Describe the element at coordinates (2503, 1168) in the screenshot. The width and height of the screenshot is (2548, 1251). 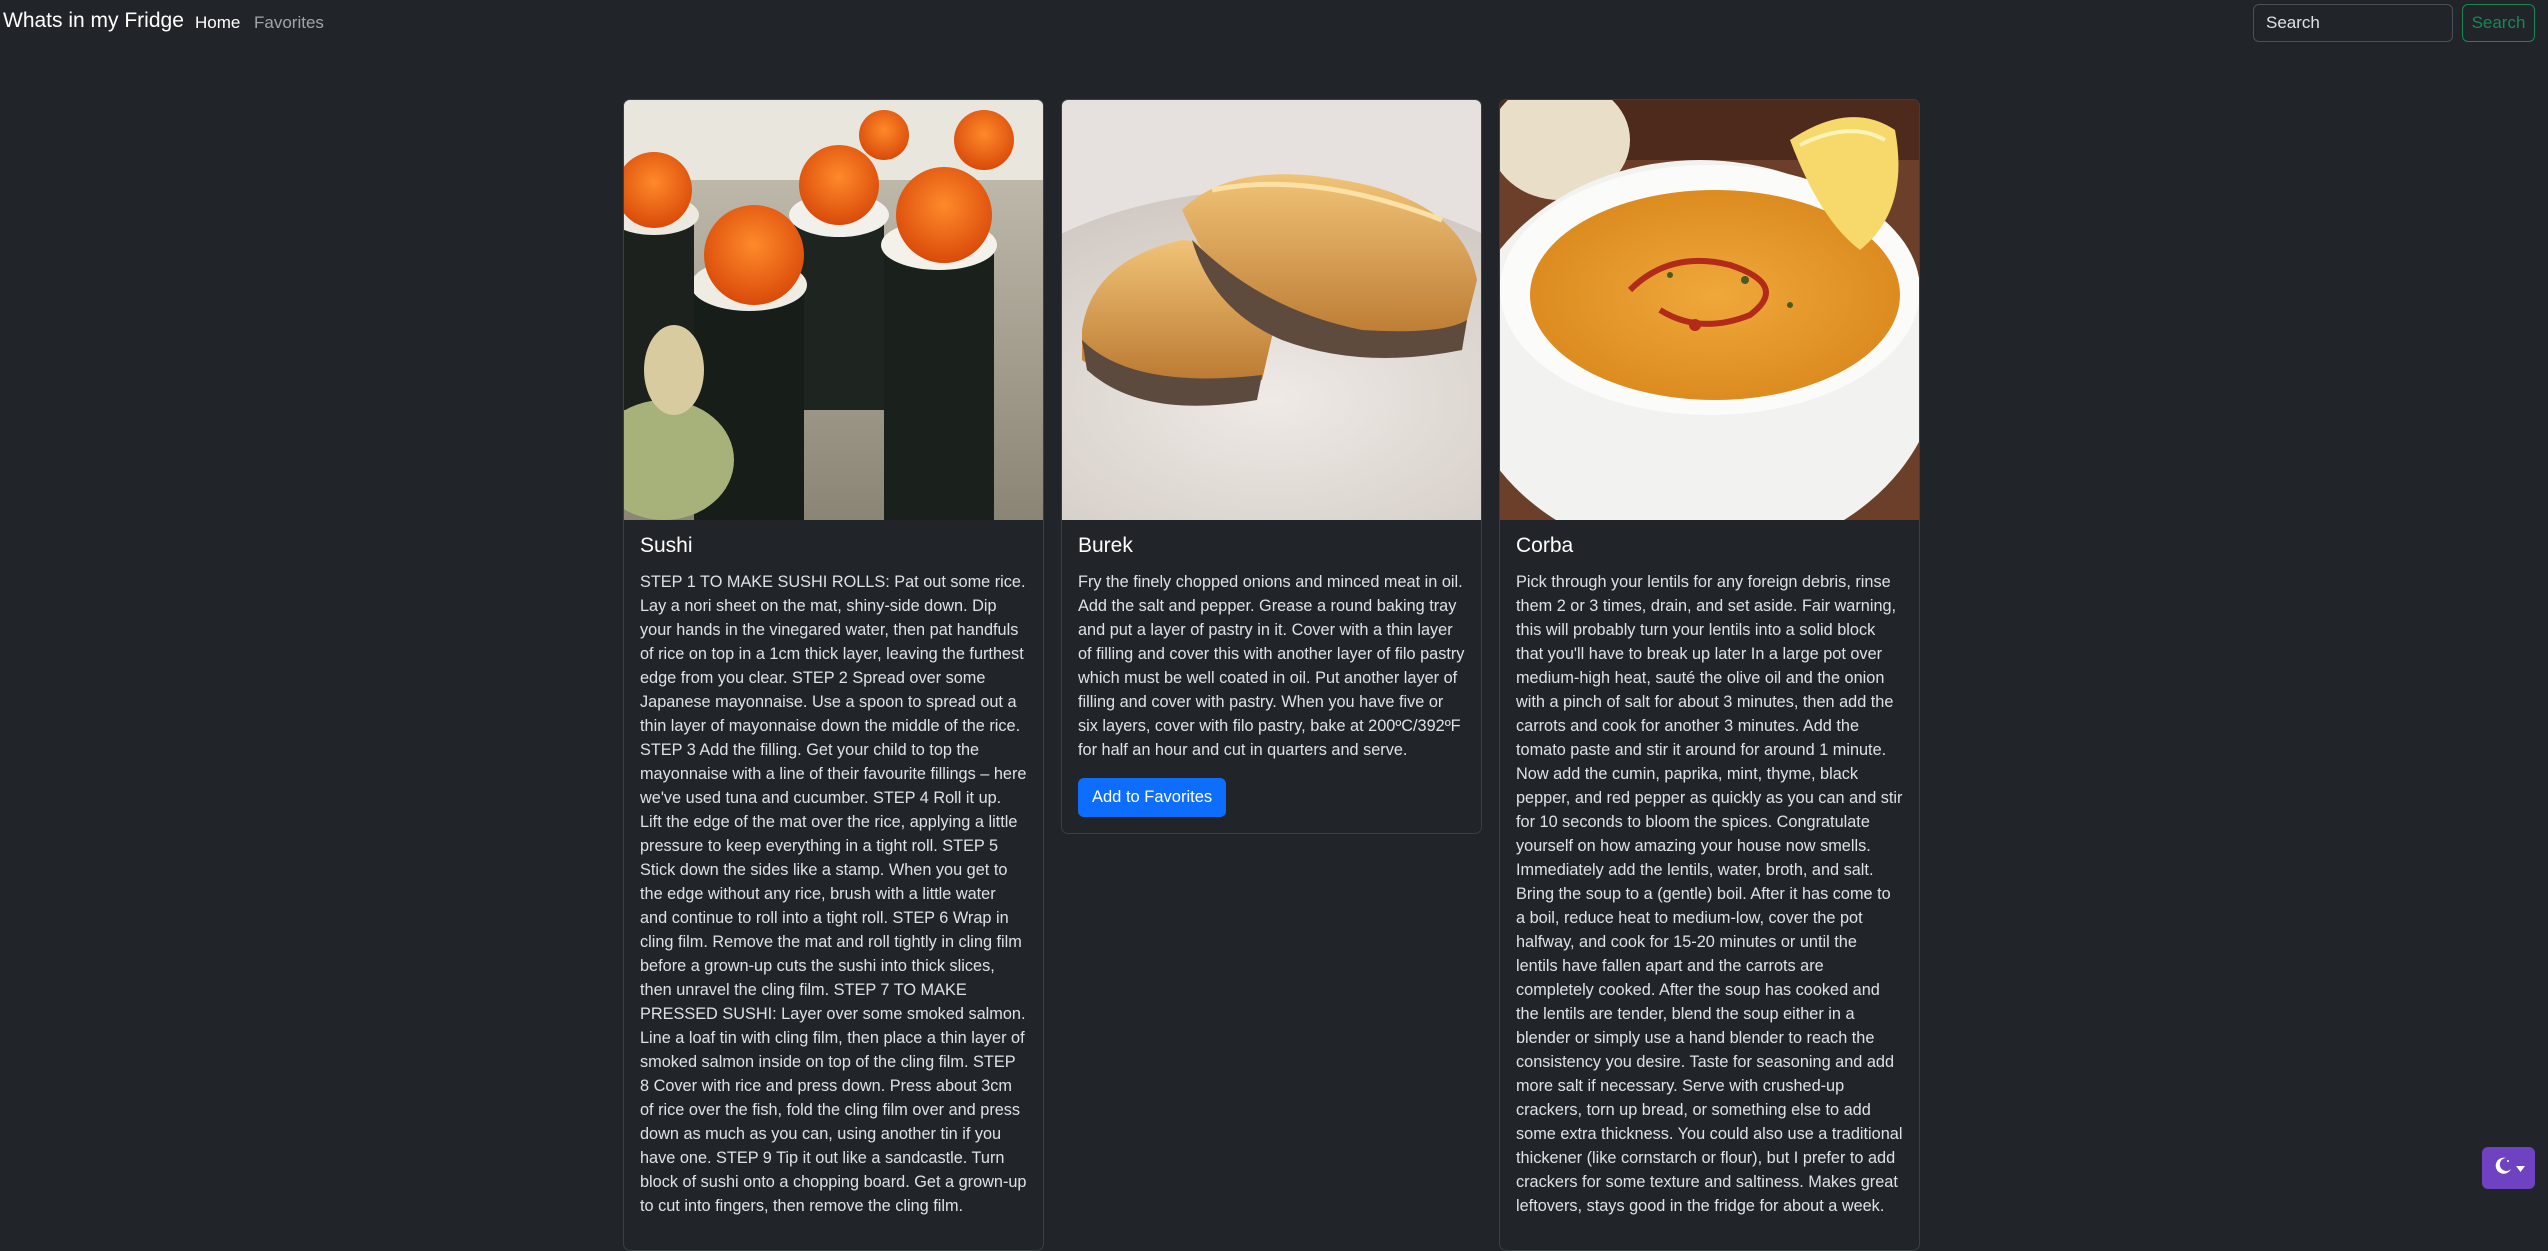
I see `moon-icon` at that location.